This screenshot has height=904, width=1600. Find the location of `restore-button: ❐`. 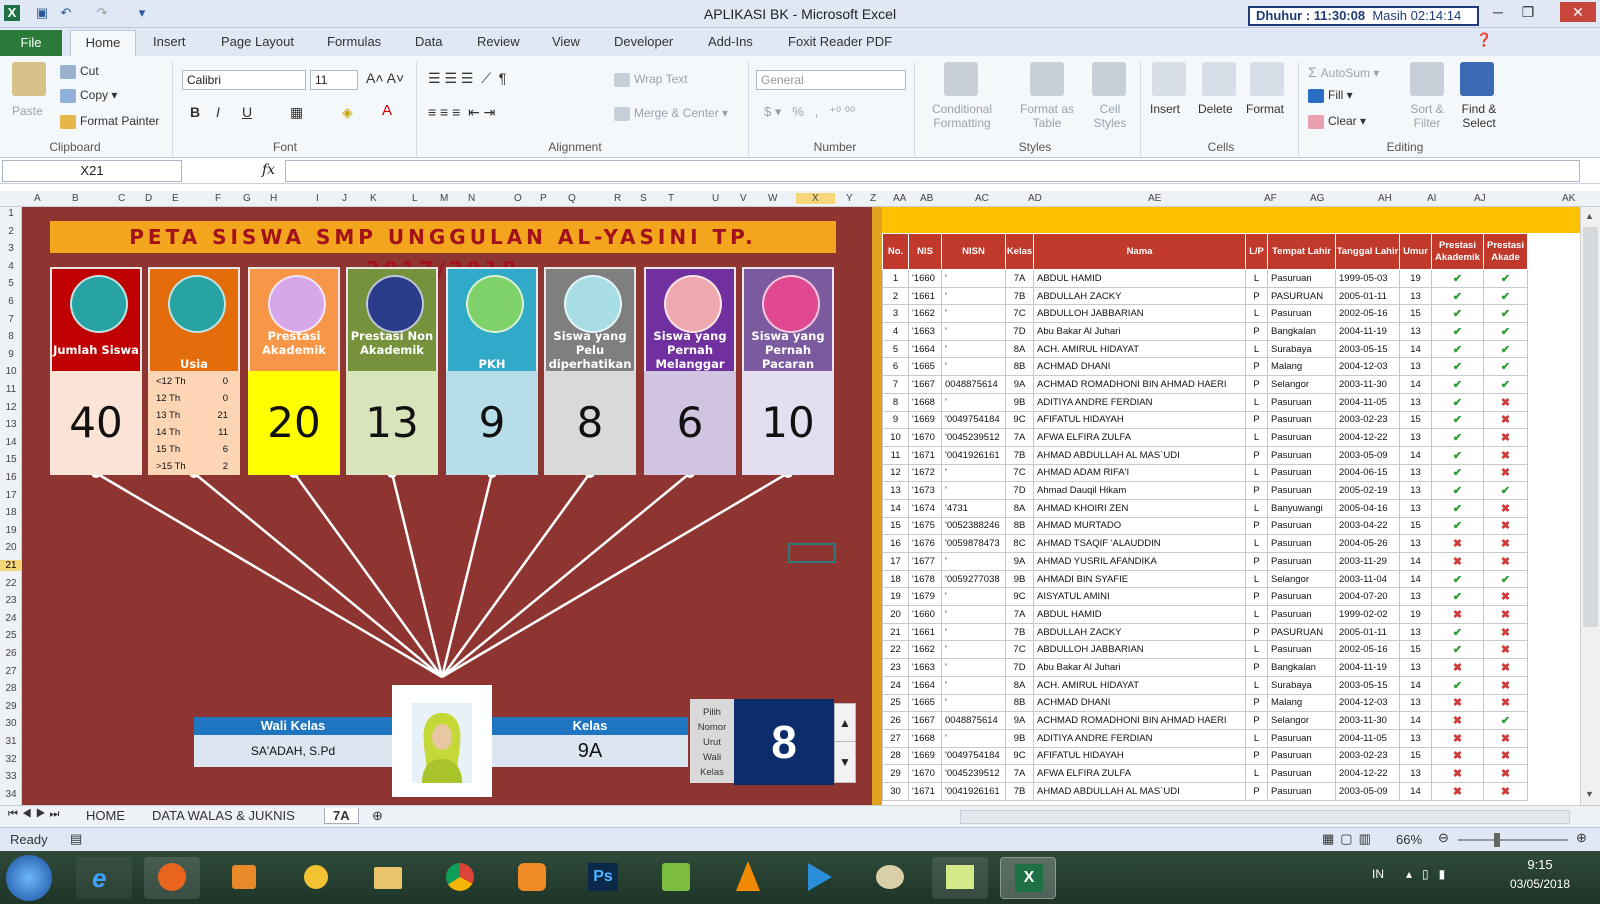

restore-button: ❐ is located at coordinates (1528, 12).